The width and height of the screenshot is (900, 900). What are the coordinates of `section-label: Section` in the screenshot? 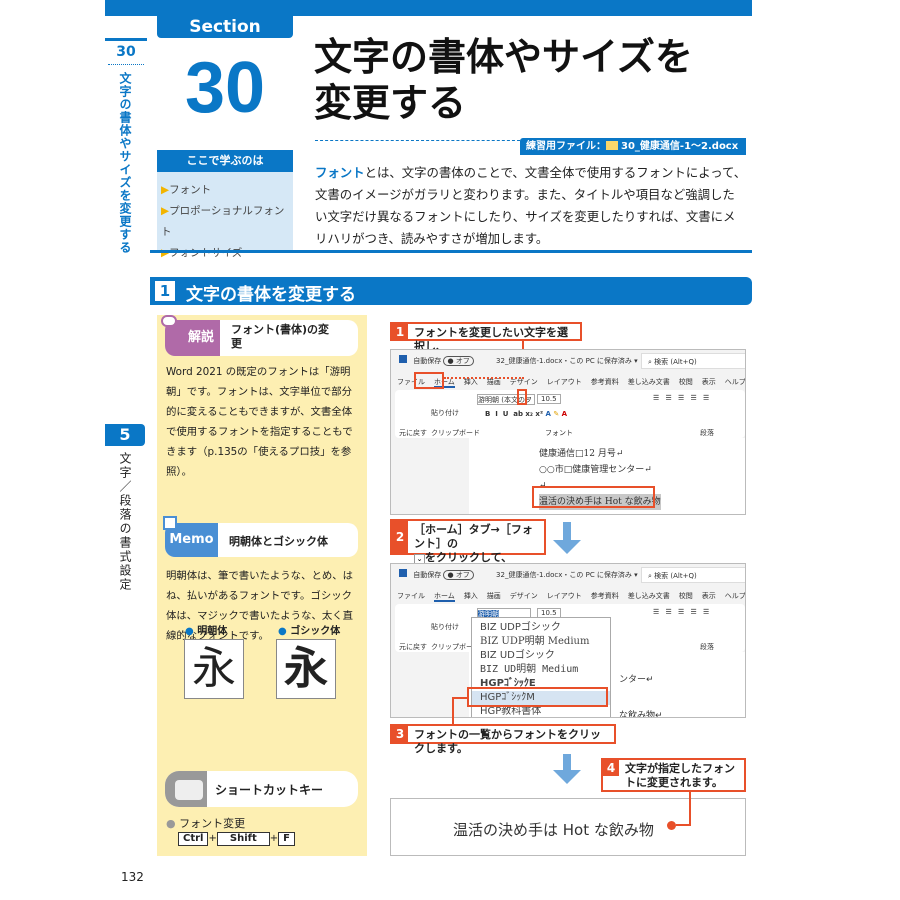 It's located at (225, 27).